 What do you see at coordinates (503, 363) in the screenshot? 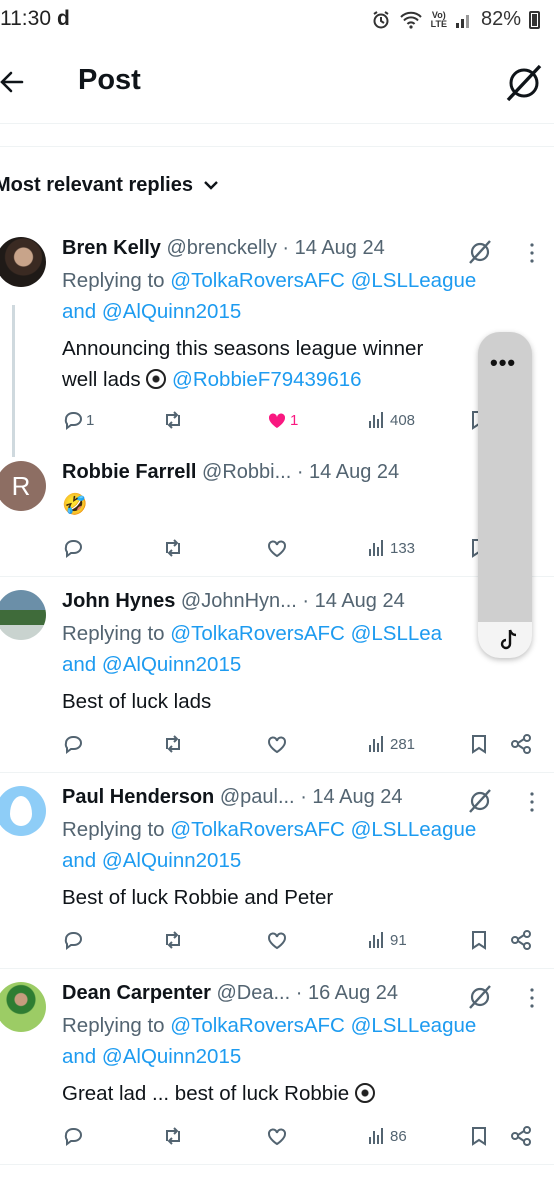
I see `more-dots-icon: •••` at bounding box center [503, 363].